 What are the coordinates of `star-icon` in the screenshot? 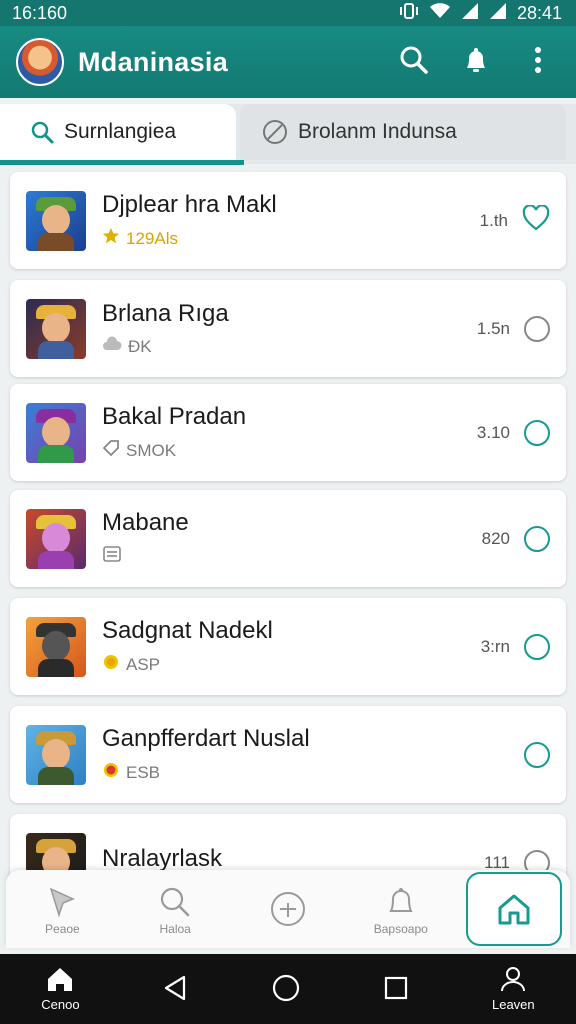 It's located at (111, 238).